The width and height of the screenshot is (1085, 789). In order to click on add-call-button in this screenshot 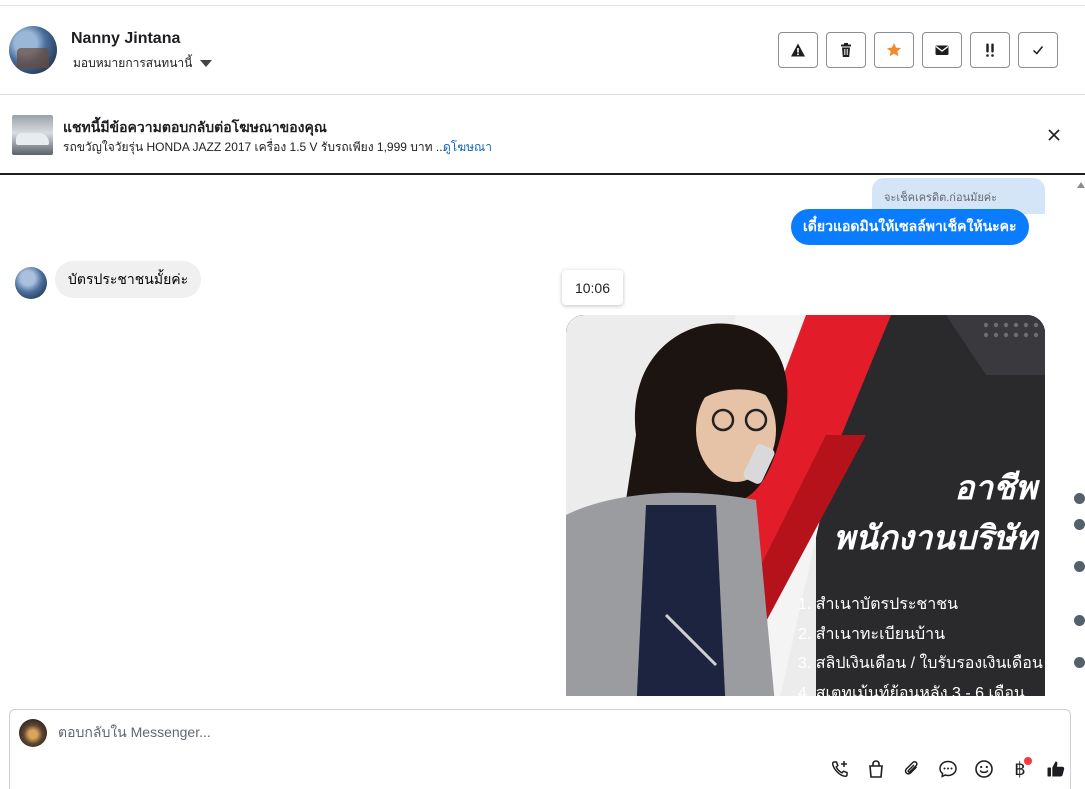, I will do `click(840, 769)`.